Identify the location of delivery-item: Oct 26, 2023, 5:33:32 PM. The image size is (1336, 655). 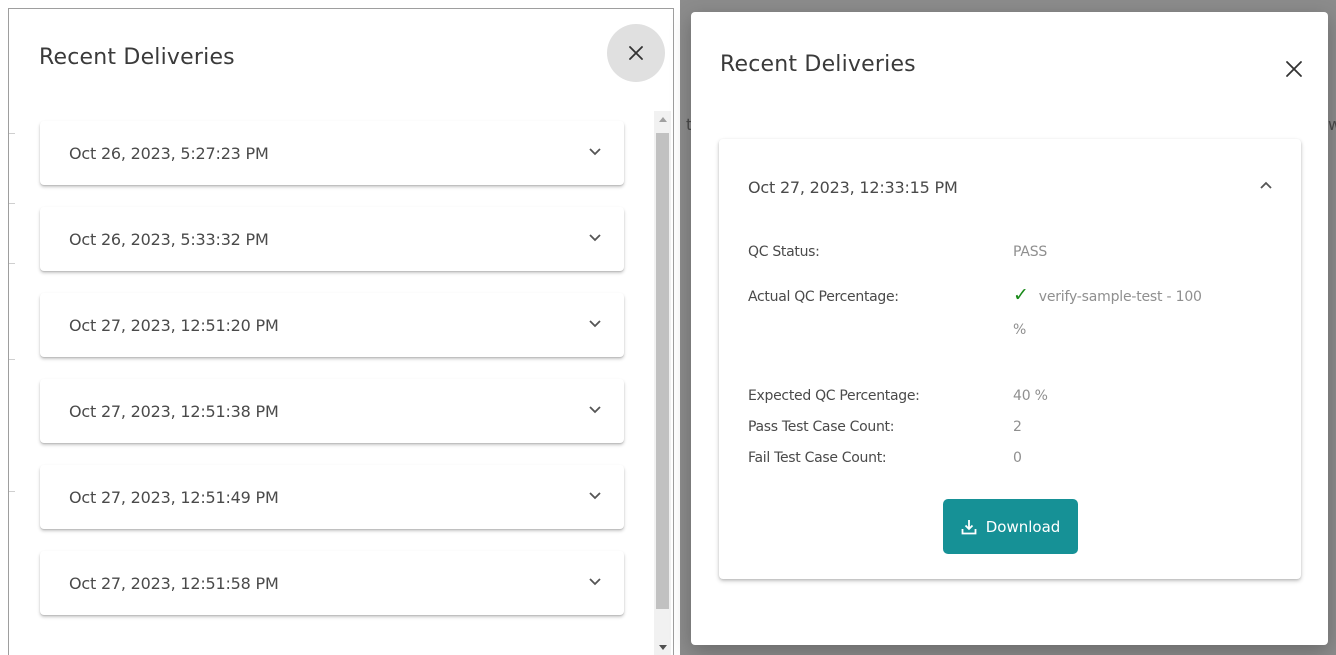
(332, 239).